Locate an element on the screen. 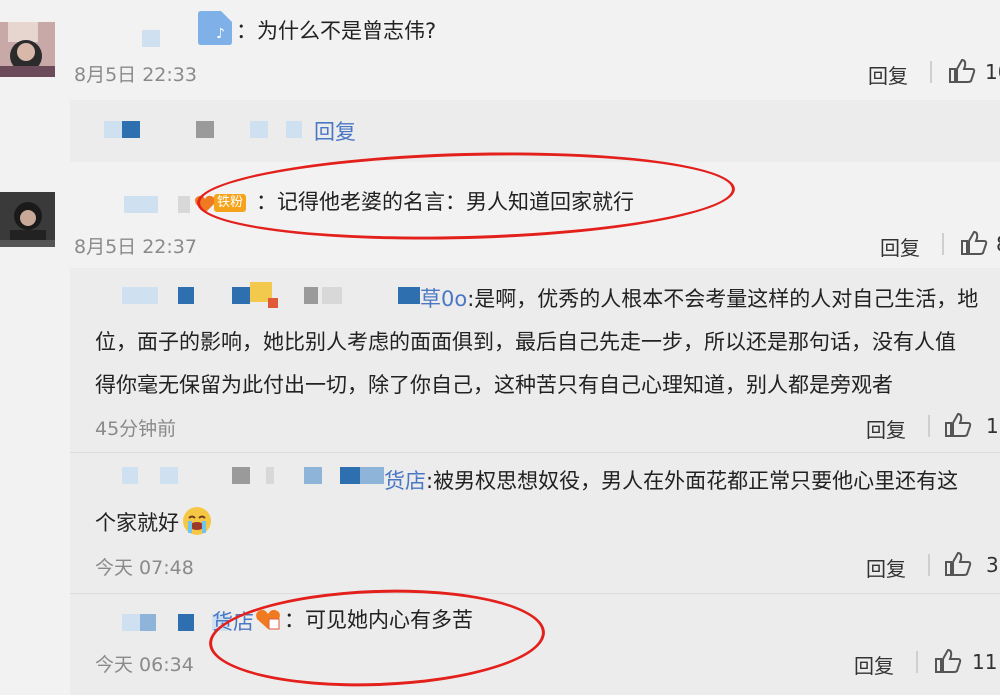 This screenshot has height=695, width=1000. comment-time: 8月5日 22:33 is located at coordinates (135, 75).